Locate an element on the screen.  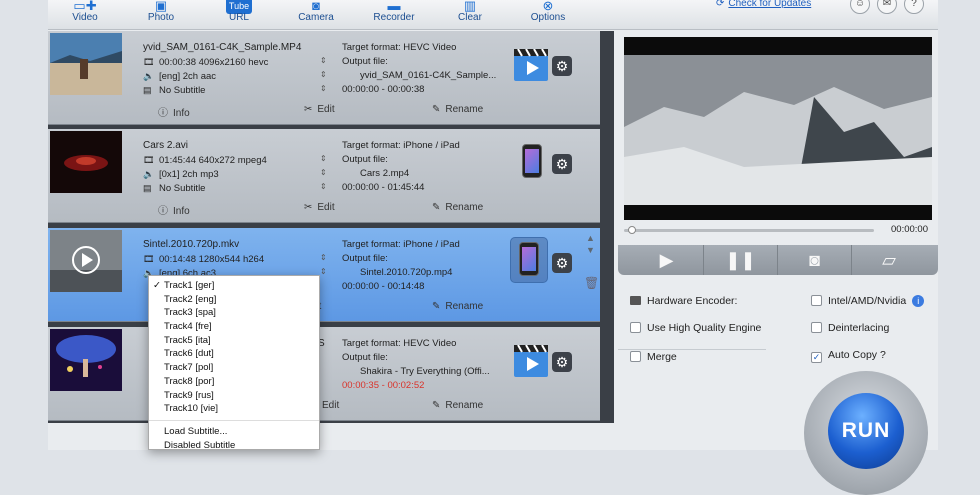
auto-copy-checkbox: ✓ Auto Copy ? is located at coordinates (848, 356).